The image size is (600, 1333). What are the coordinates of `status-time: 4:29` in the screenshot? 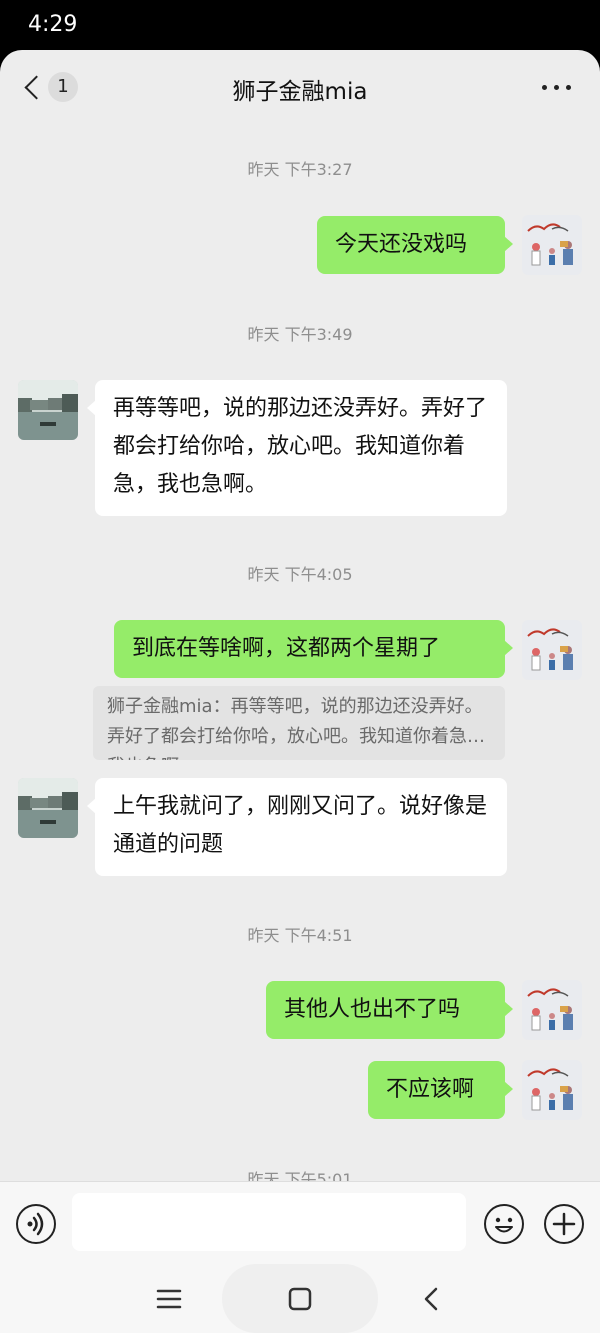 It's located at (53, 24).